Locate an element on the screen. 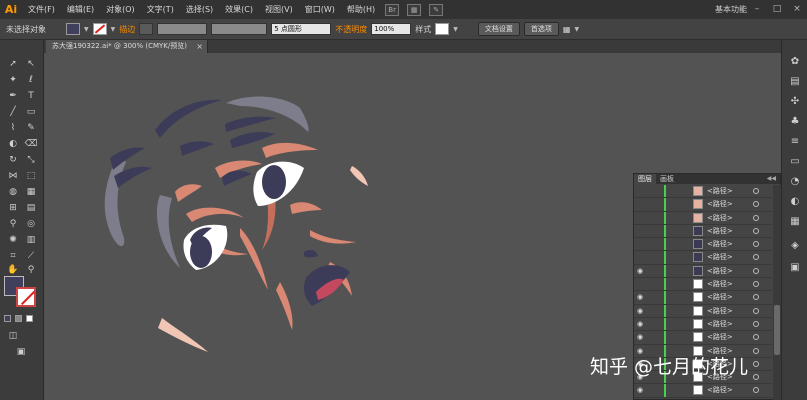 This screenshot has width=807, height=400. pen-tool-icon: ✒ is located at coordinates (13, 96).